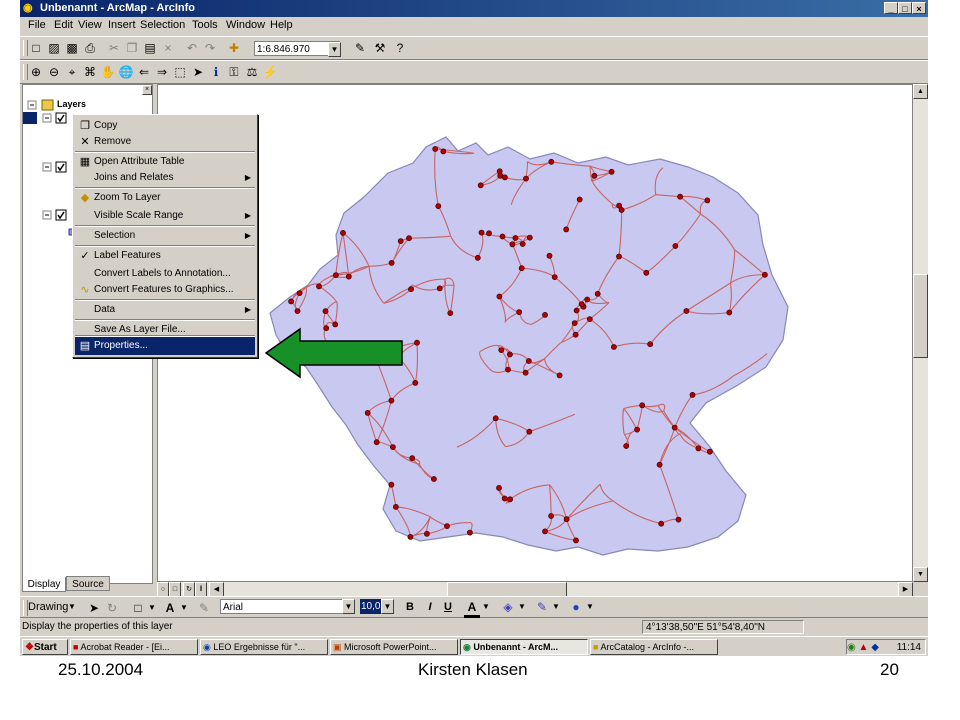 This screenshot has width=960, height=720. I want to click on vertical-scroll-thumb, so click(920, 316).